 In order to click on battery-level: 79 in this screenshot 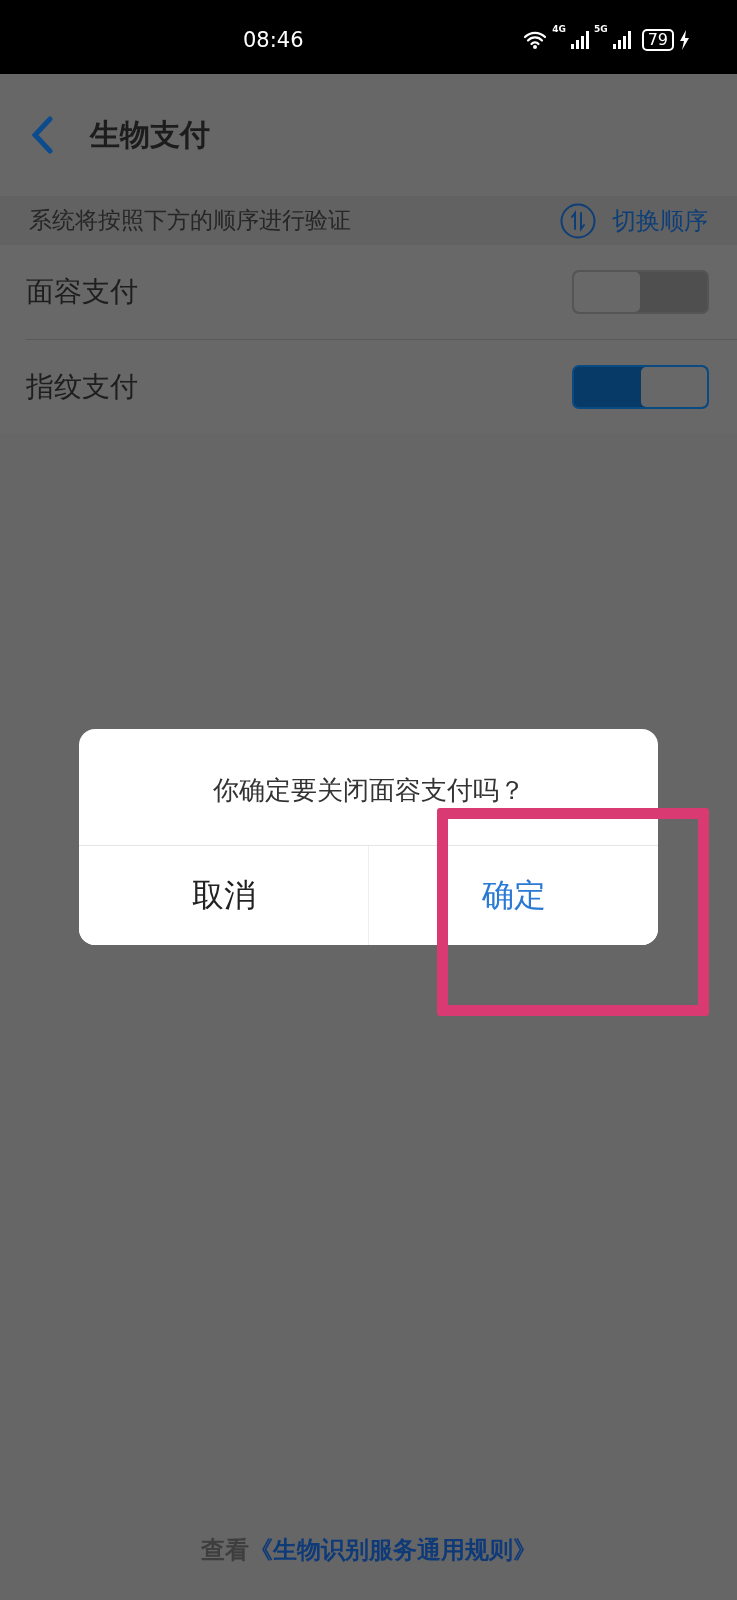, I will do `click(657, 40)`.